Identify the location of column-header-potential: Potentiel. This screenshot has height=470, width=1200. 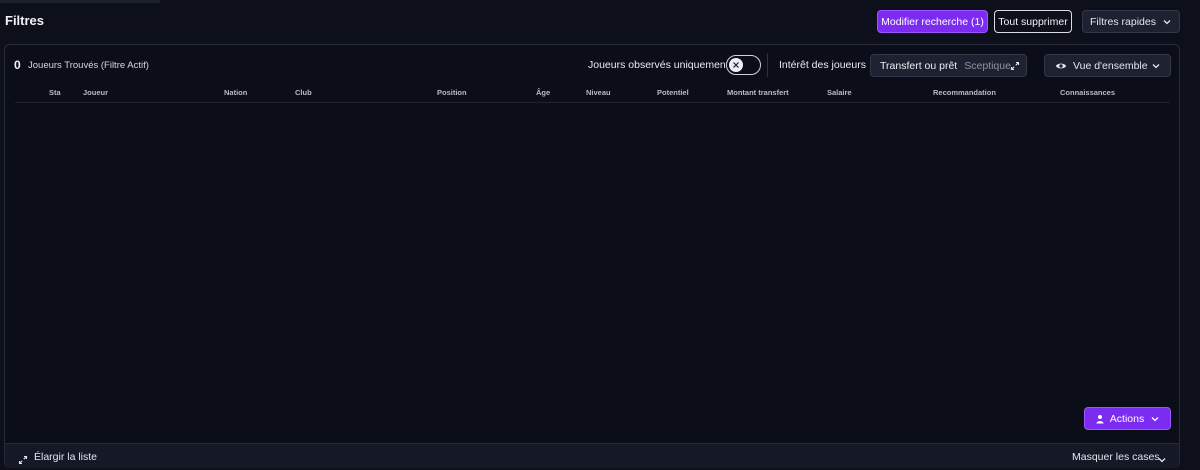
(673, 92).